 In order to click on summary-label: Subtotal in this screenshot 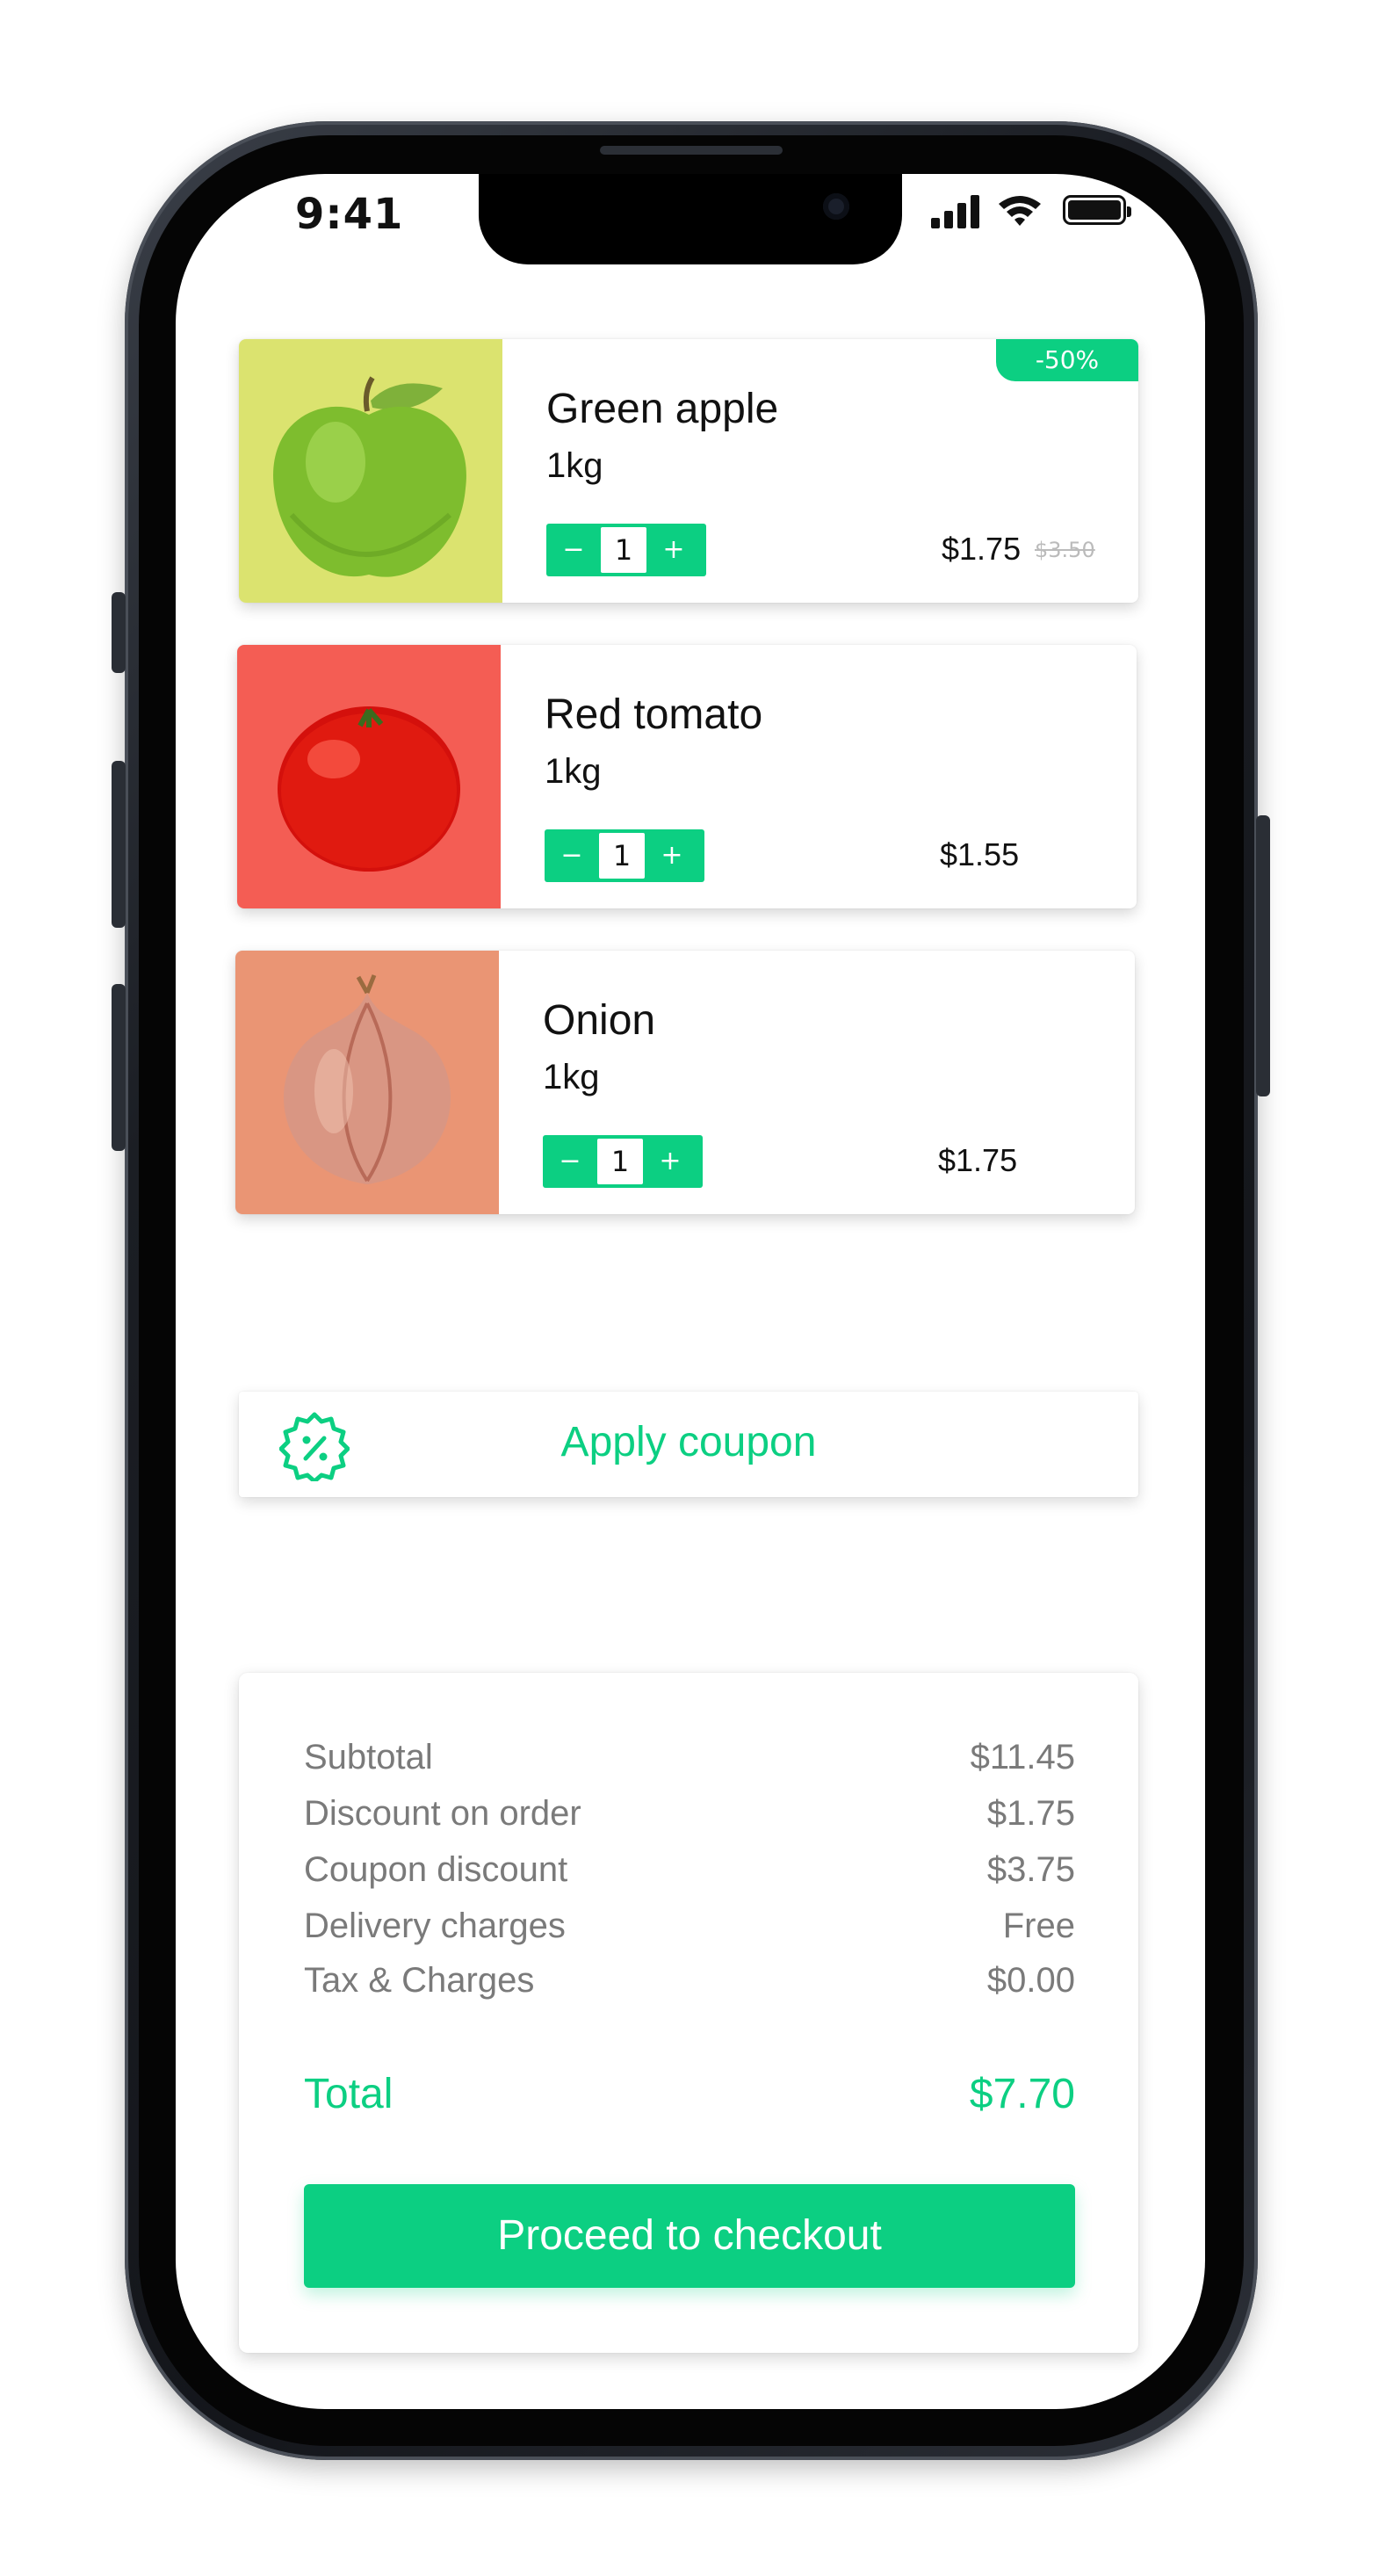, I will do `click(368, 1757)`.